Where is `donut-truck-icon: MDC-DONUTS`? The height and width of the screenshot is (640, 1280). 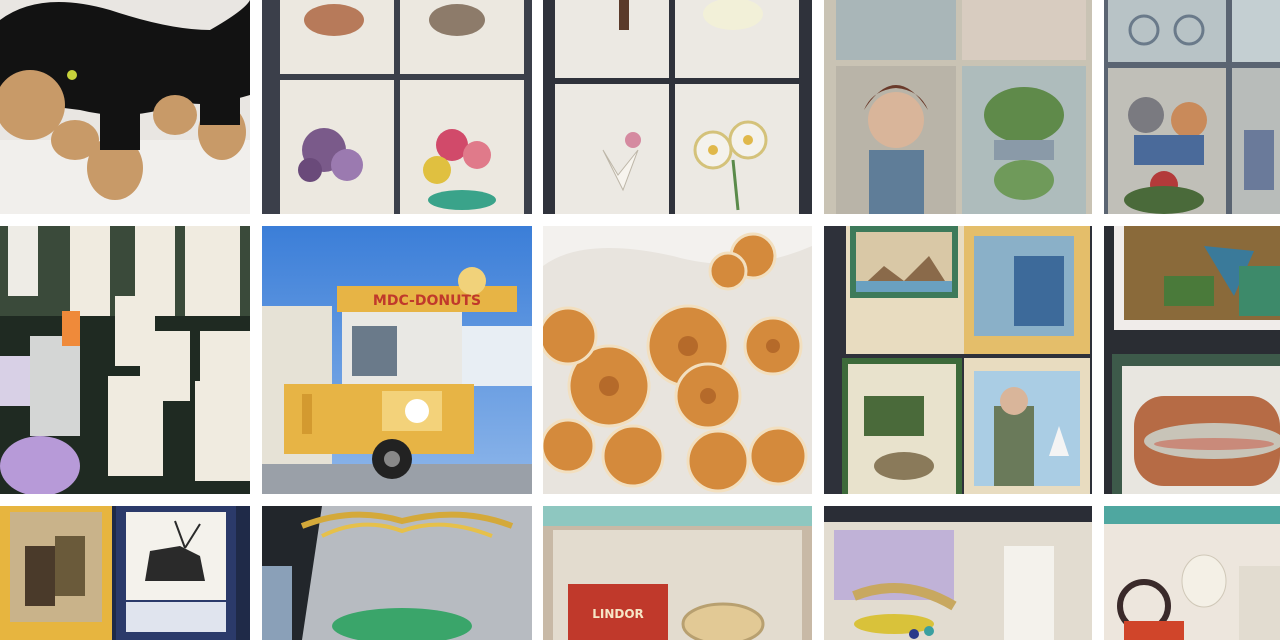 donut-truck-icon: MDC-DONUTS is located at coordinates (397, 360).